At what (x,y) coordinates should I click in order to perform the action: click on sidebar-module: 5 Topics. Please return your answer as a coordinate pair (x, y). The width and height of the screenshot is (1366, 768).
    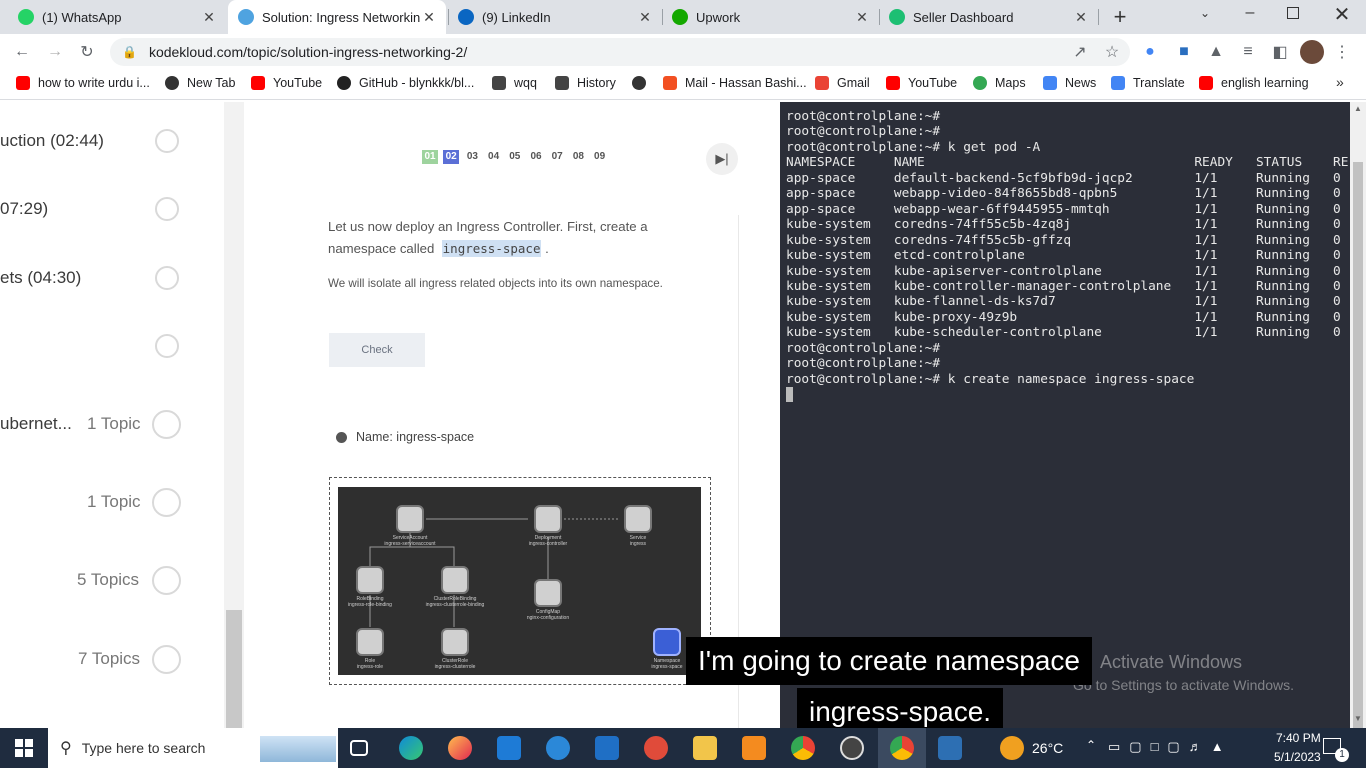
    Looking at the image, I should click on (112, 581).